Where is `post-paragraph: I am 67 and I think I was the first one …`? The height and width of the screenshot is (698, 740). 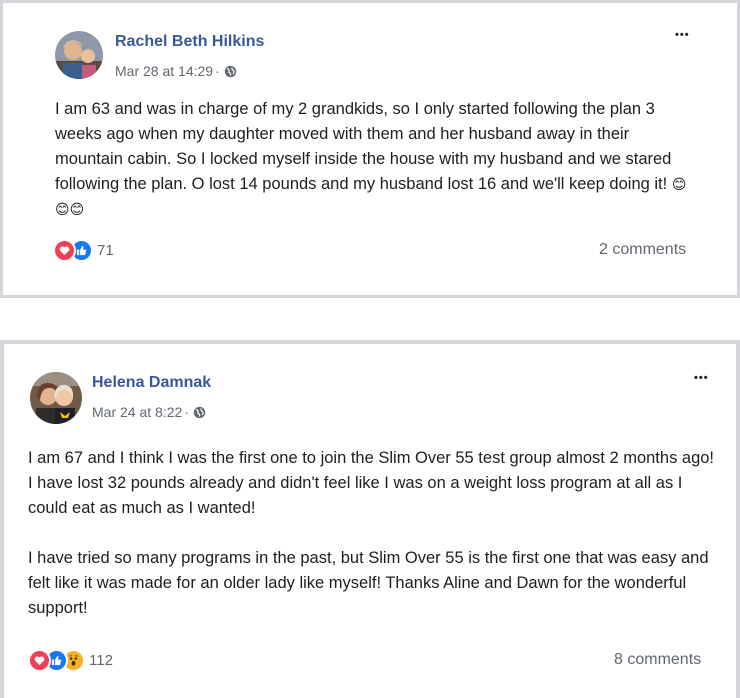
post-paragraph: I am 67 and I think I was the first one … is located at coordinates (371, 483).